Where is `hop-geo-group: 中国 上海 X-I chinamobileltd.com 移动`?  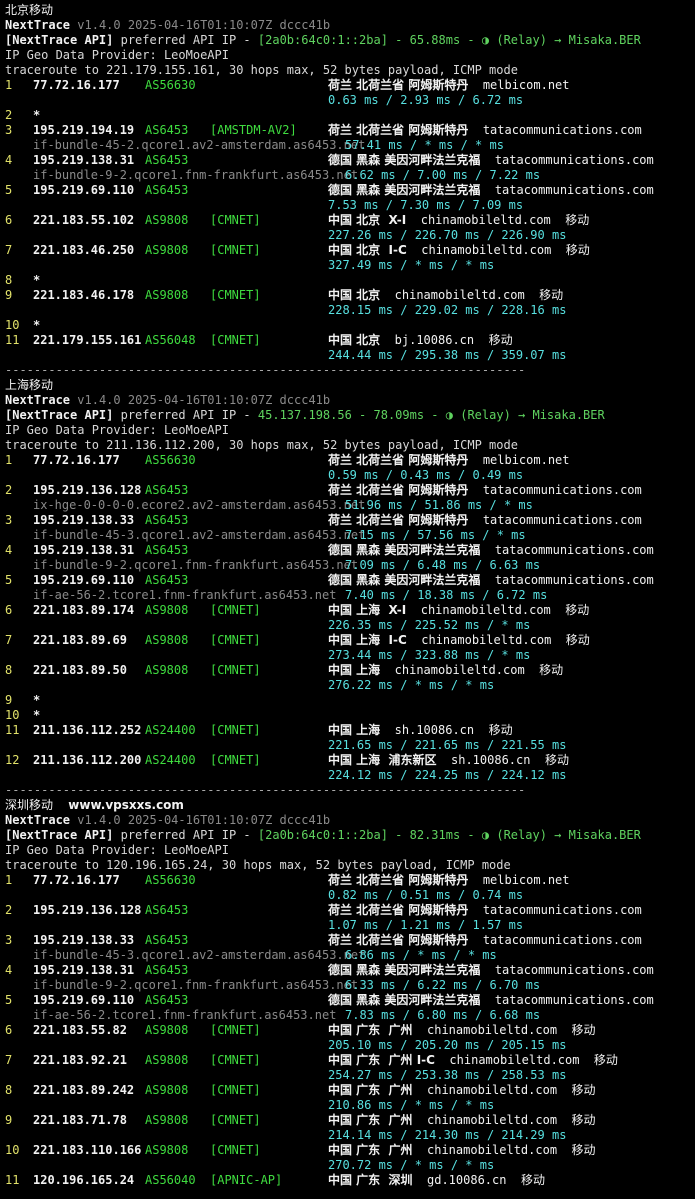 hop-geo-group: 中国 上海 X-I chinamobileltd.com 移动 is located at coordinates (458, 610).